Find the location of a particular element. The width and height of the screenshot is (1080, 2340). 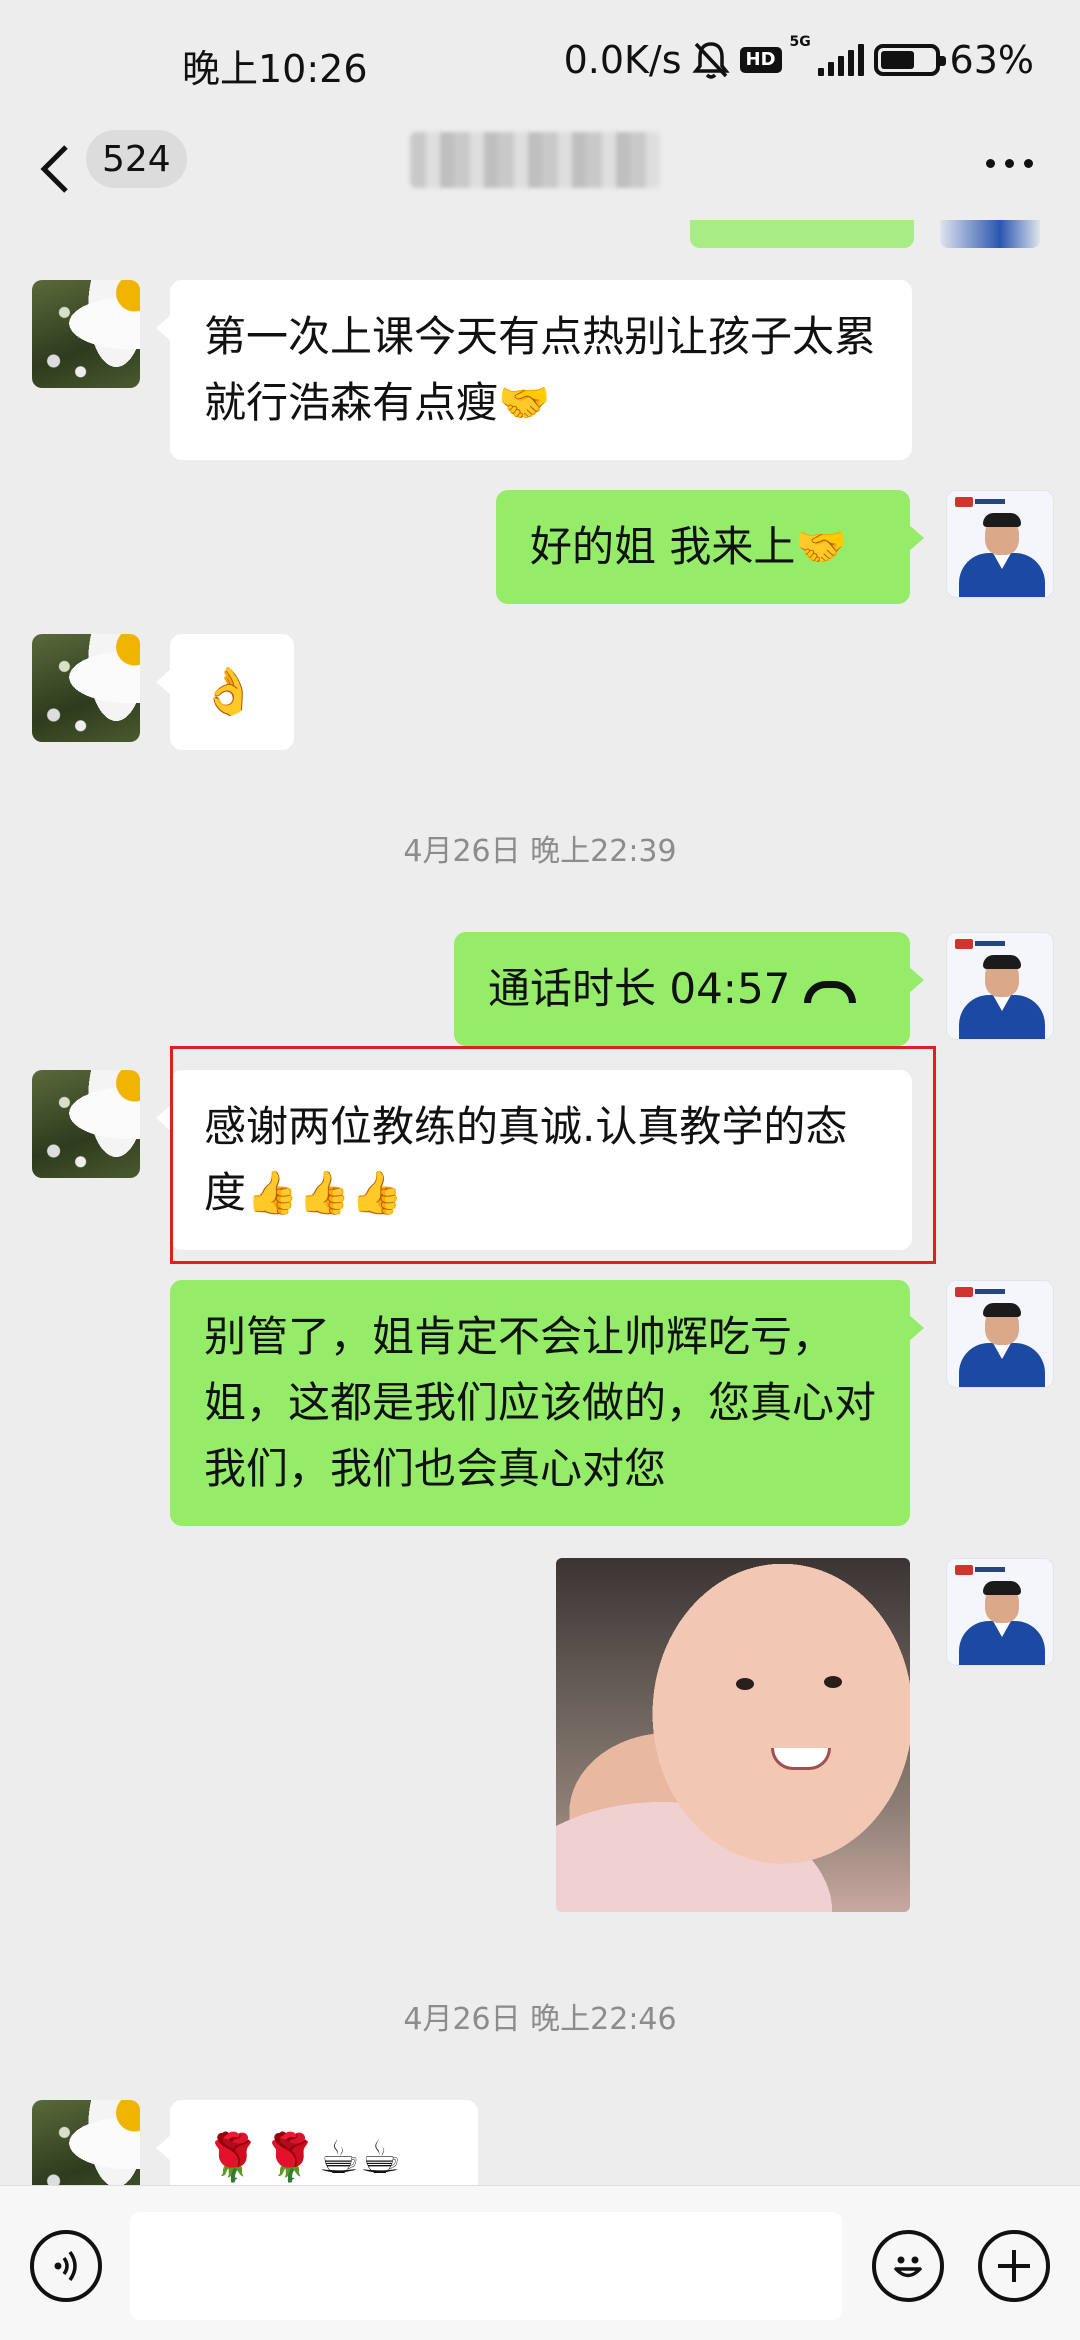

partial-avatar is located at coordinates (990, 234).